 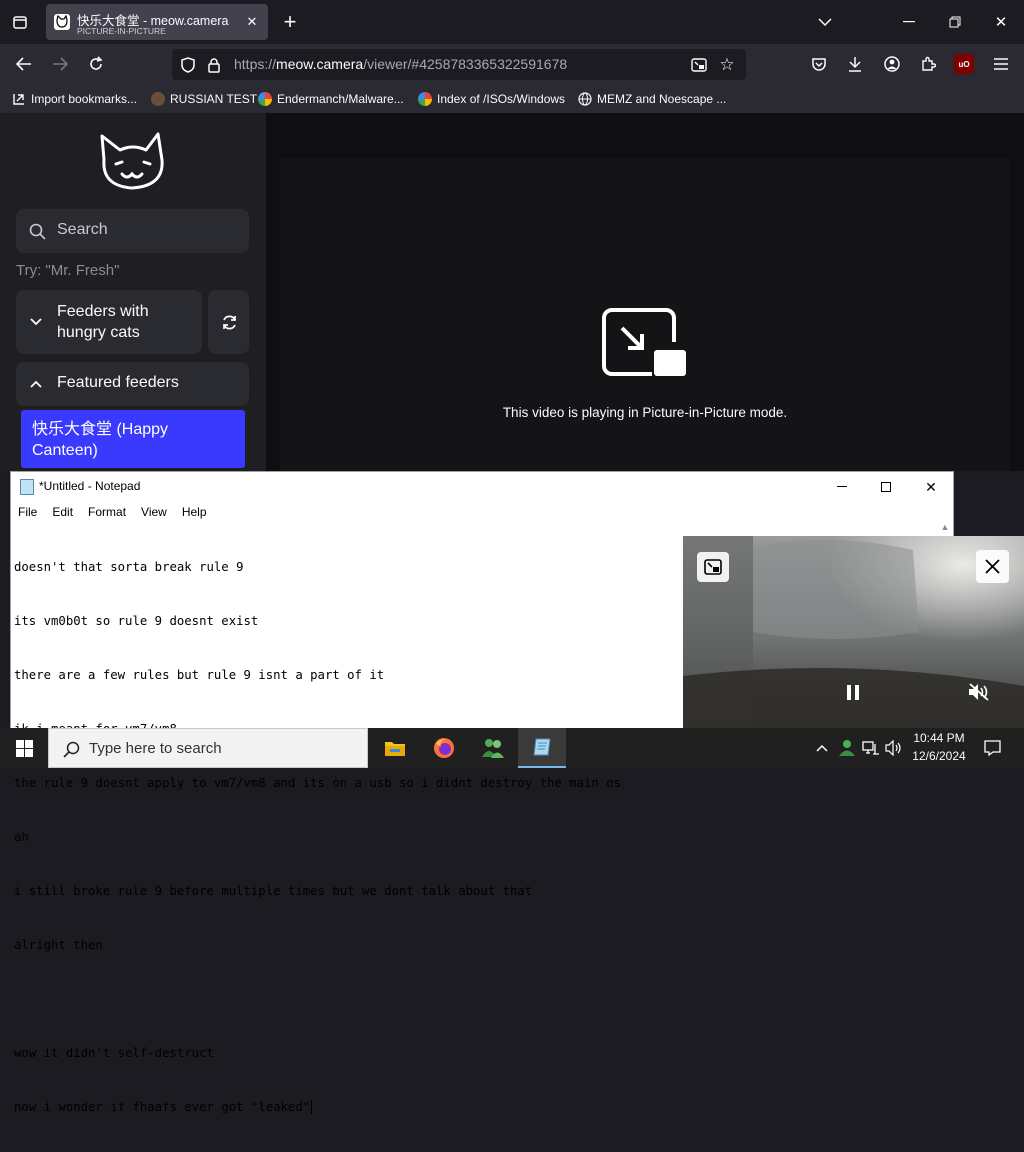 What do you see at coordinates (154, 512) in the screenshot?
I see `menu-view: View` at bounding box center [154, 512].